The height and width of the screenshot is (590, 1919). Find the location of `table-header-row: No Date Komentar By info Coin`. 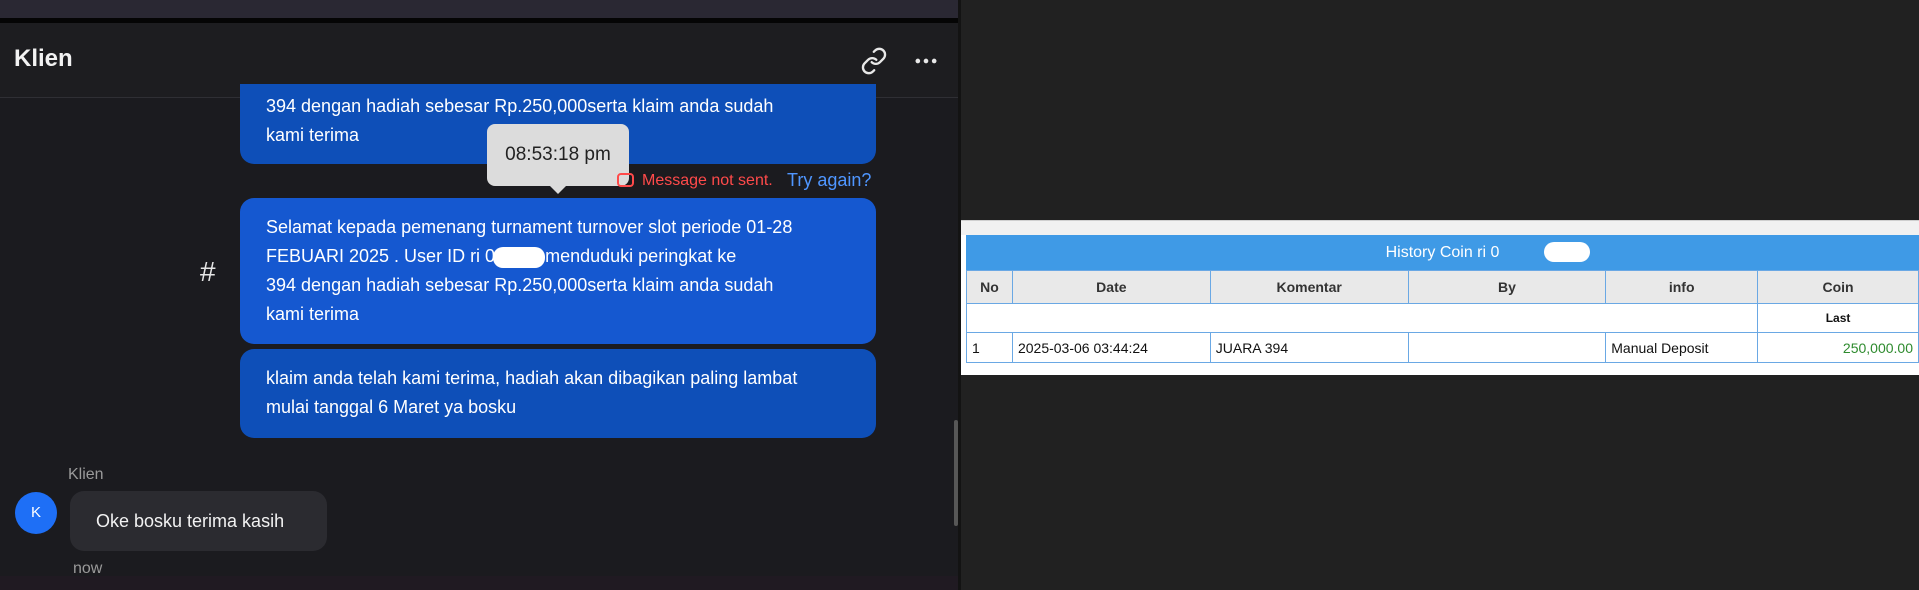

table-header-row: No Date Komentar By info Coin is located at coordinates (1442, 287).